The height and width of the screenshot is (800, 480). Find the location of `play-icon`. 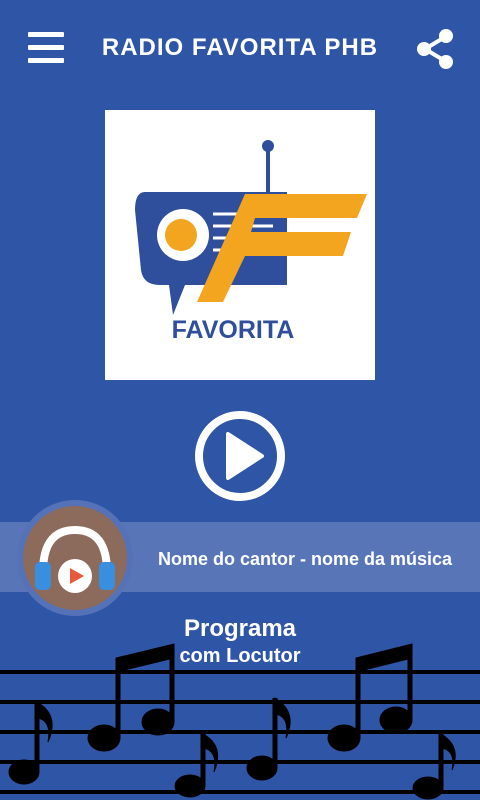

play-icon is located at coordinates (240, 456).